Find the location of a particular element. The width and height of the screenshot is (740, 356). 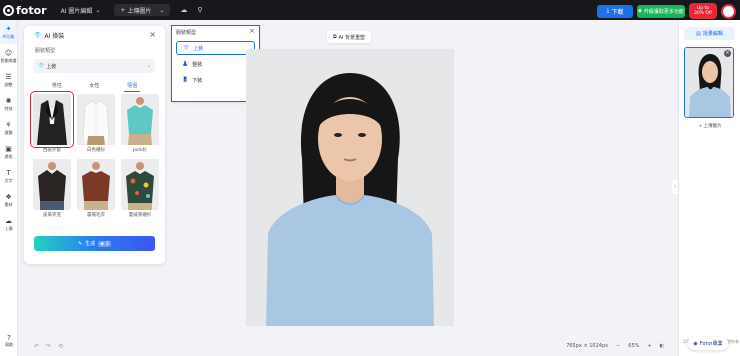

offer-line2: 30% Off is located at coordinates (703, 13).